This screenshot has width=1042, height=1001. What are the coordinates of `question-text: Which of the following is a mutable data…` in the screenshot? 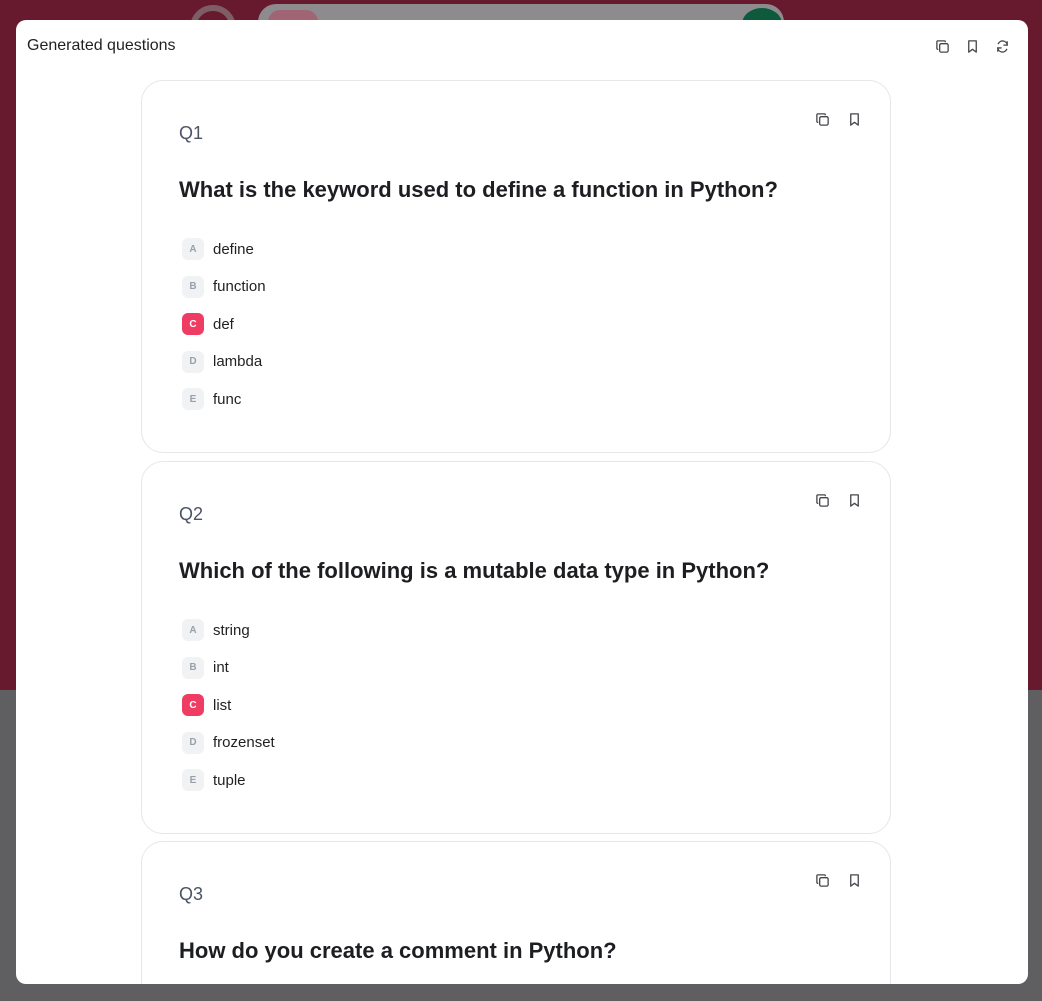 It's located at (474, 570).